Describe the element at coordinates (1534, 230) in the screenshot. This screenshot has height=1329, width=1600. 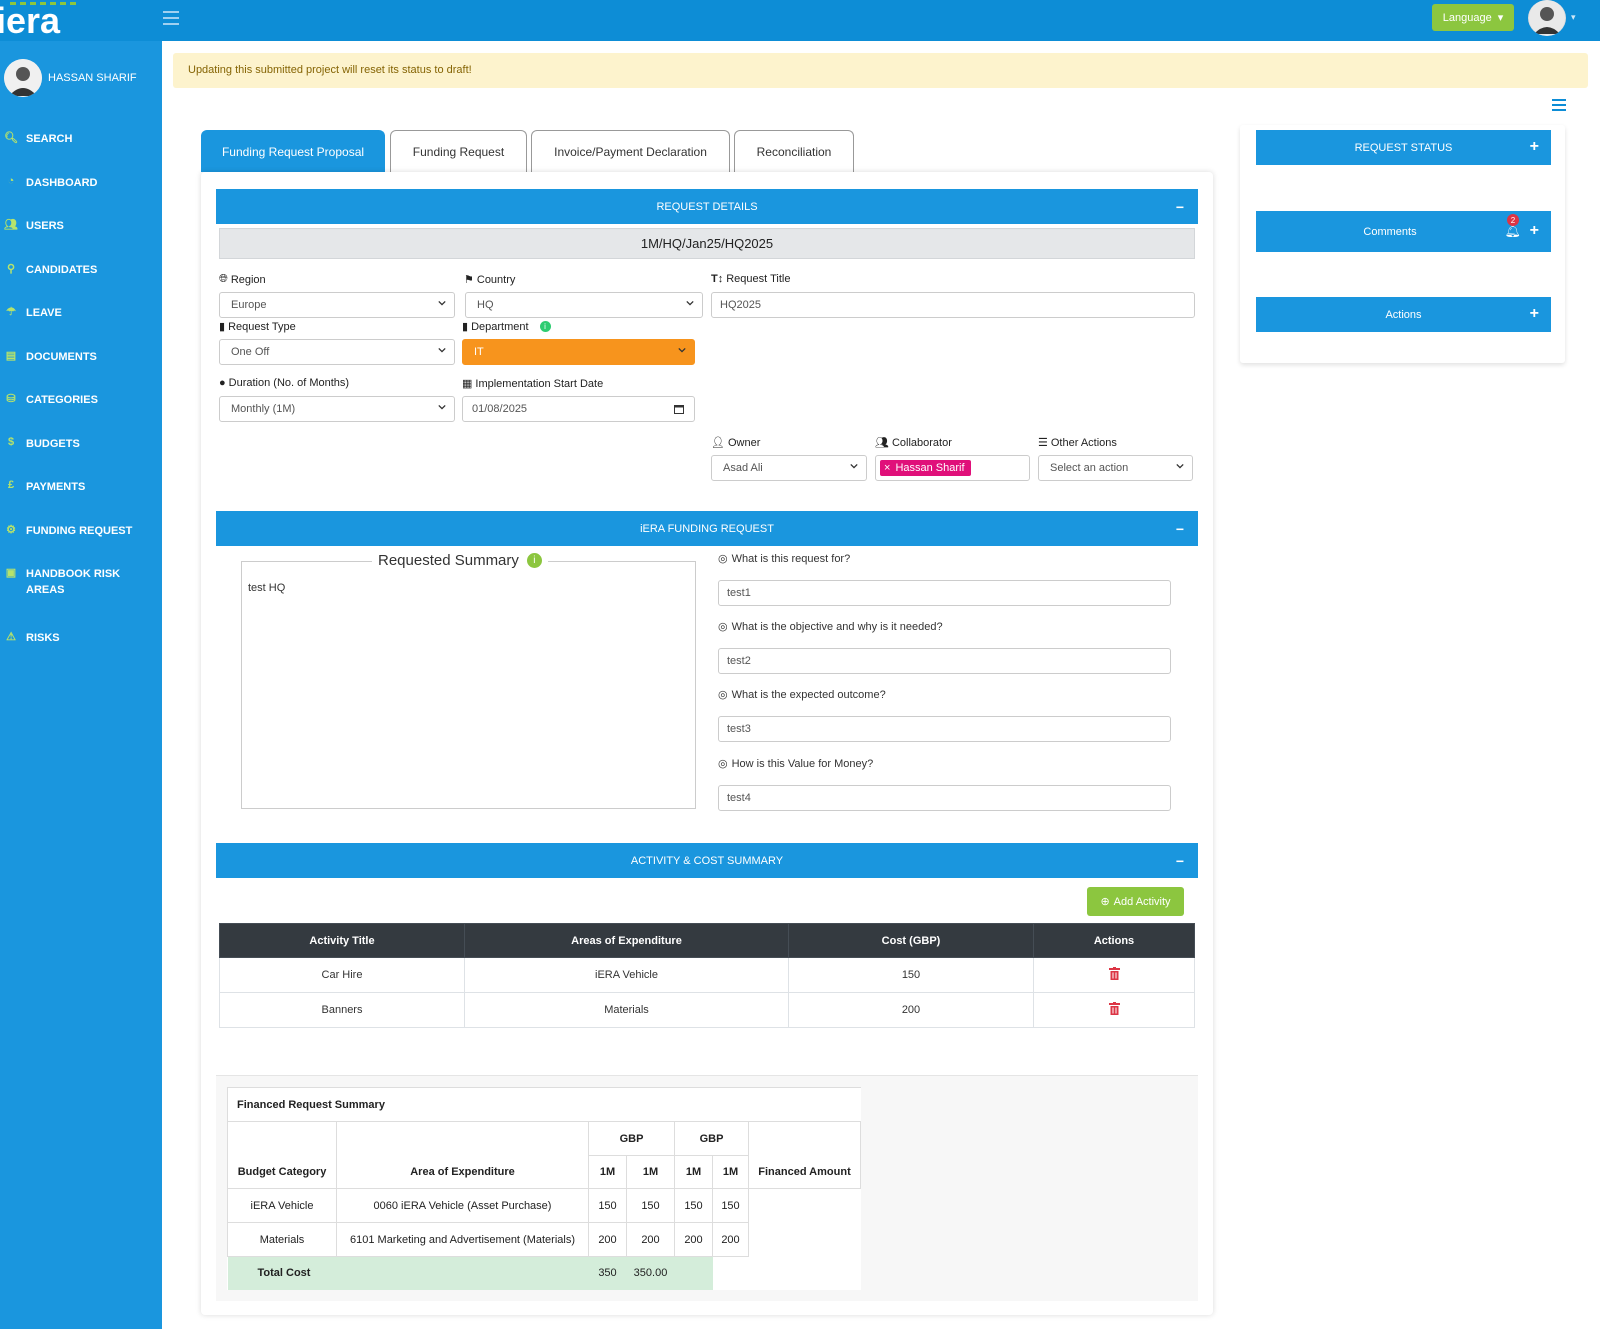
I see `plus-icon: +` at that location.